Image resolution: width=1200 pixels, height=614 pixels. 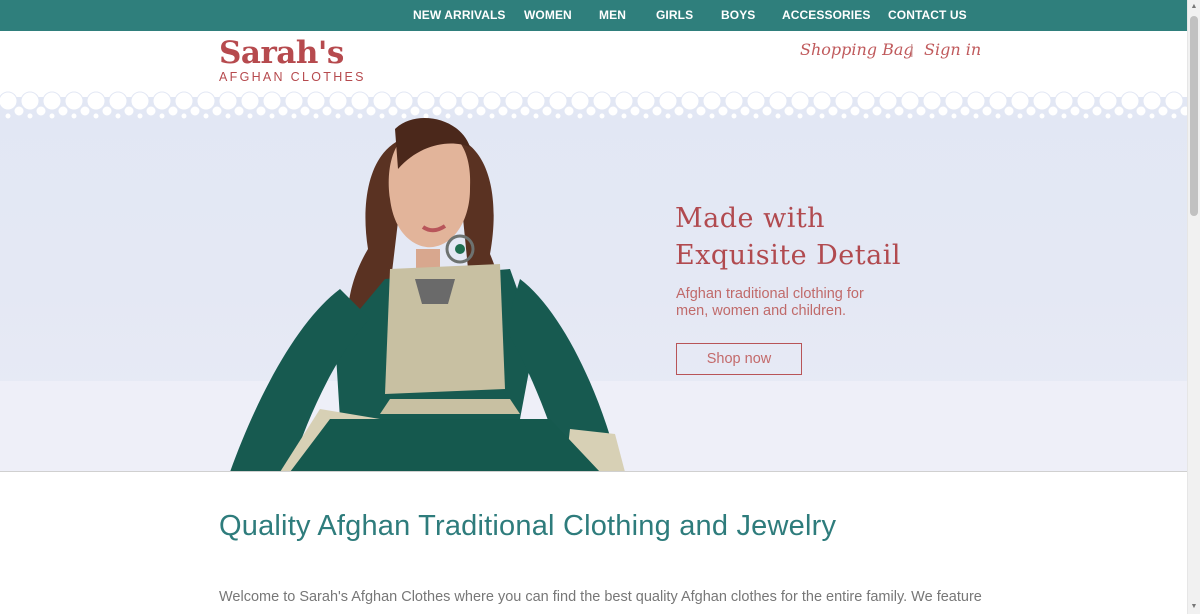 What do you see at coordinates (593, 471) in the screenshot?
I see `section-divider` at bounding box center [593, 471].